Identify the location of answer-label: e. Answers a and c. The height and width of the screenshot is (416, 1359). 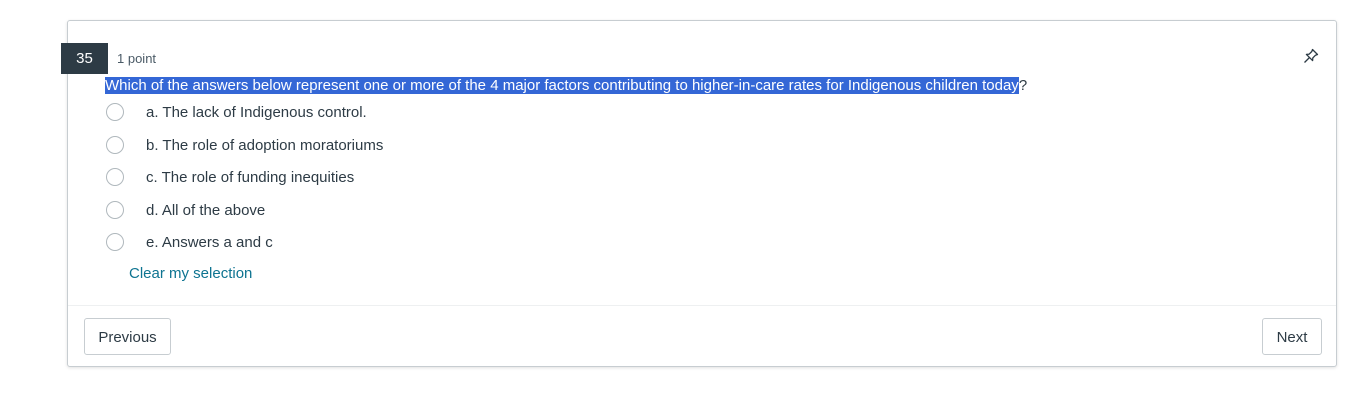
(209, 242).